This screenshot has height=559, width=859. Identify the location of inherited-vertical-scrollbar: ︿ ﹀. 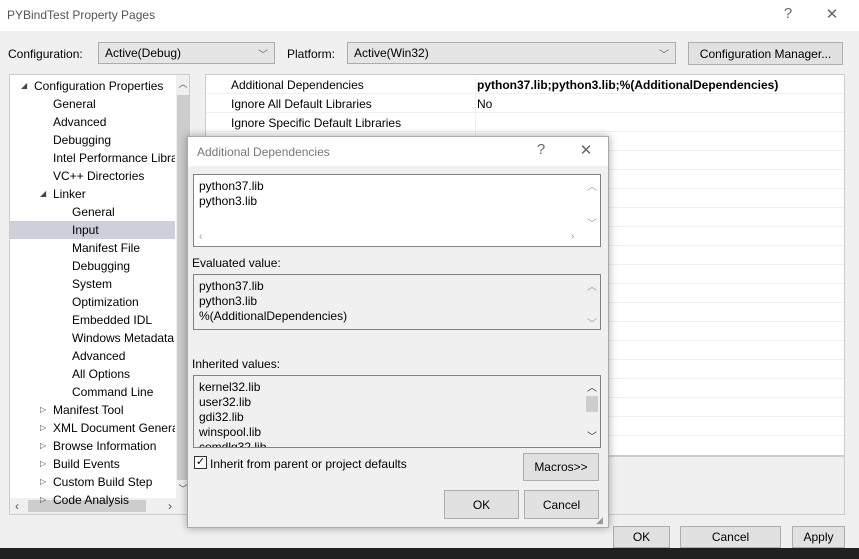
(592, 411).